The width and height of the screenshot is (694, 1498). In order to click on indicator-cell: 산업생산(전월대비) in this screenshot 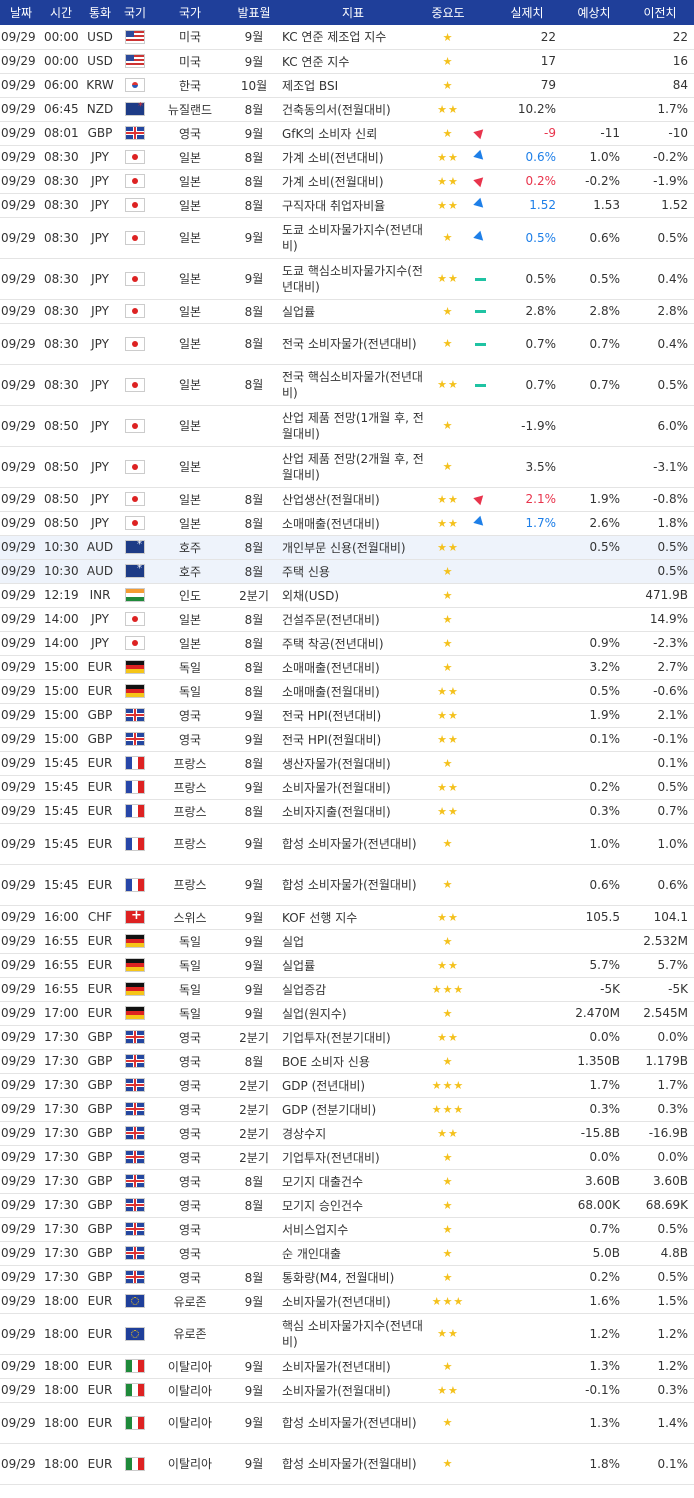, I will do `click(353, 499)`.